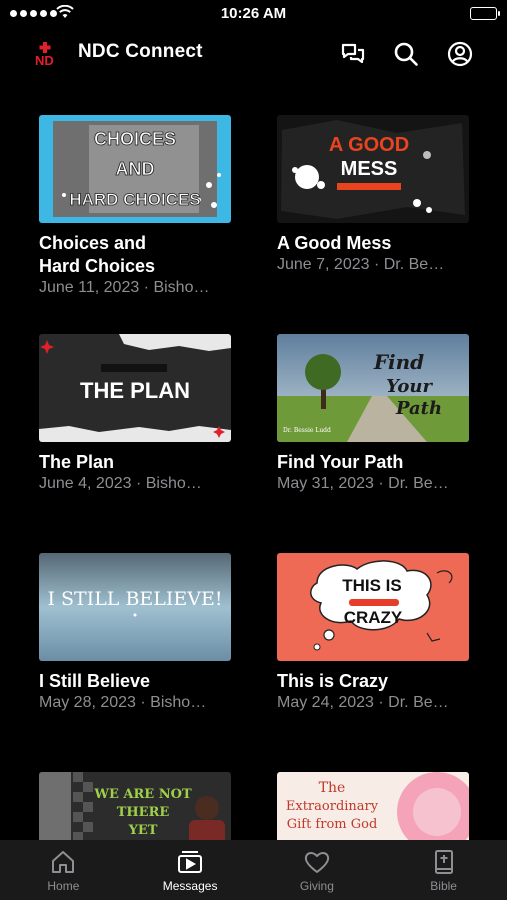 This screenshot has height=900, width=507. I want to click on thumb-text-line: The, so click(332, 788).